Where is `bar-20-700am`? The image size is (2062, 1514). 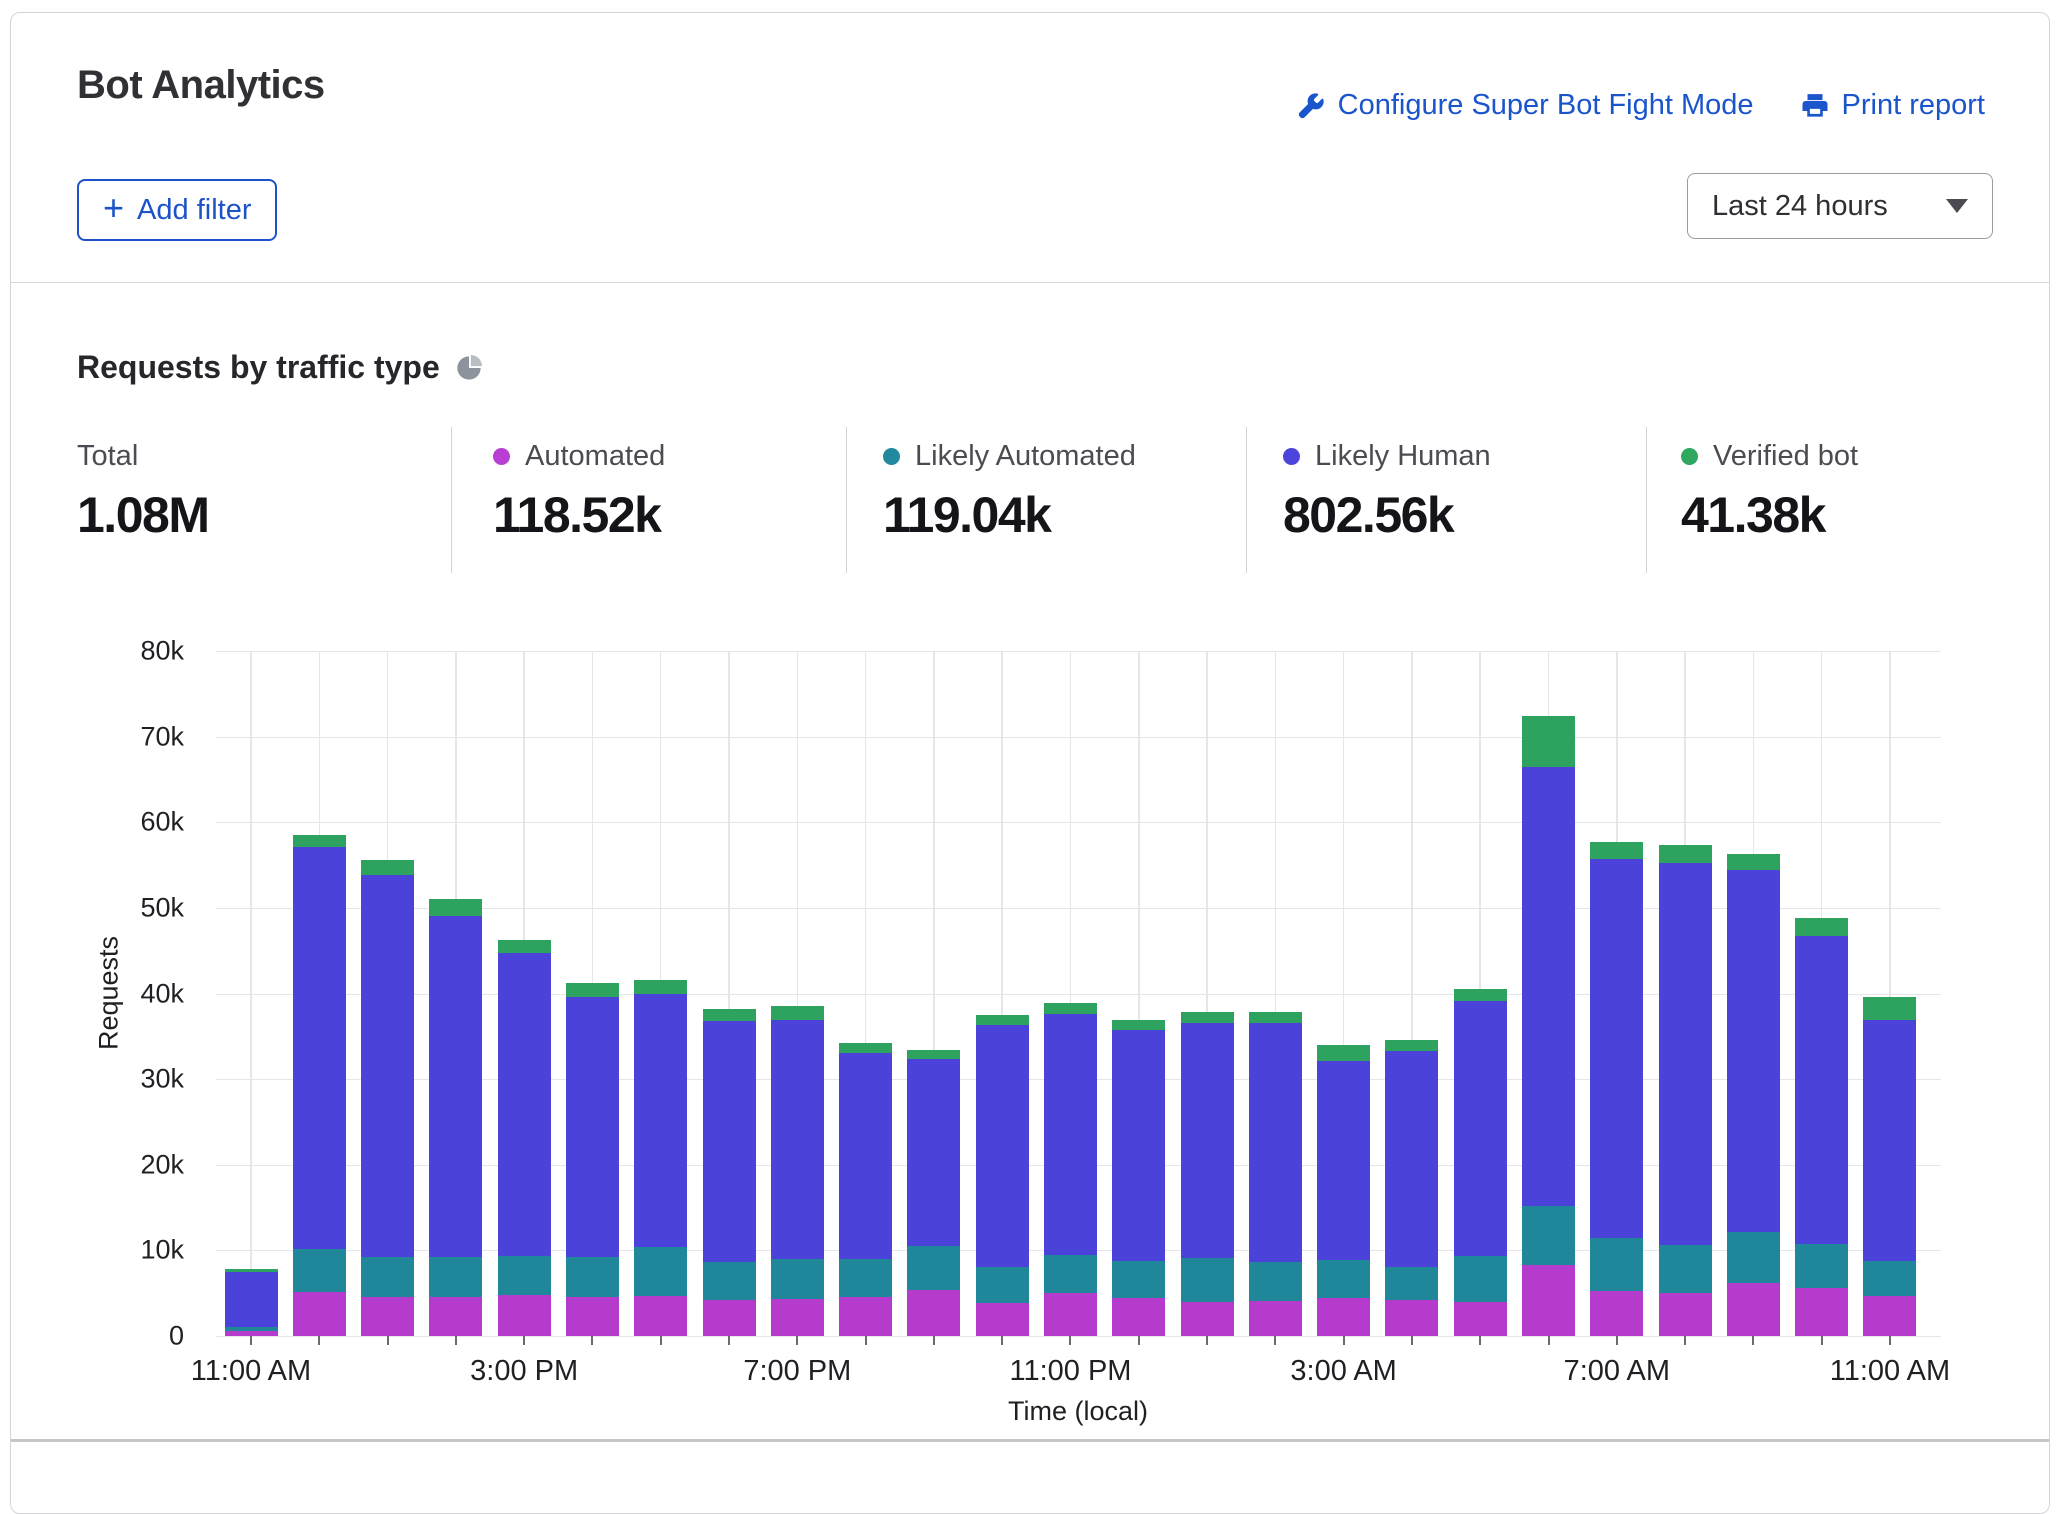
bar-20-700am is located at coordinates (1617, 1088).